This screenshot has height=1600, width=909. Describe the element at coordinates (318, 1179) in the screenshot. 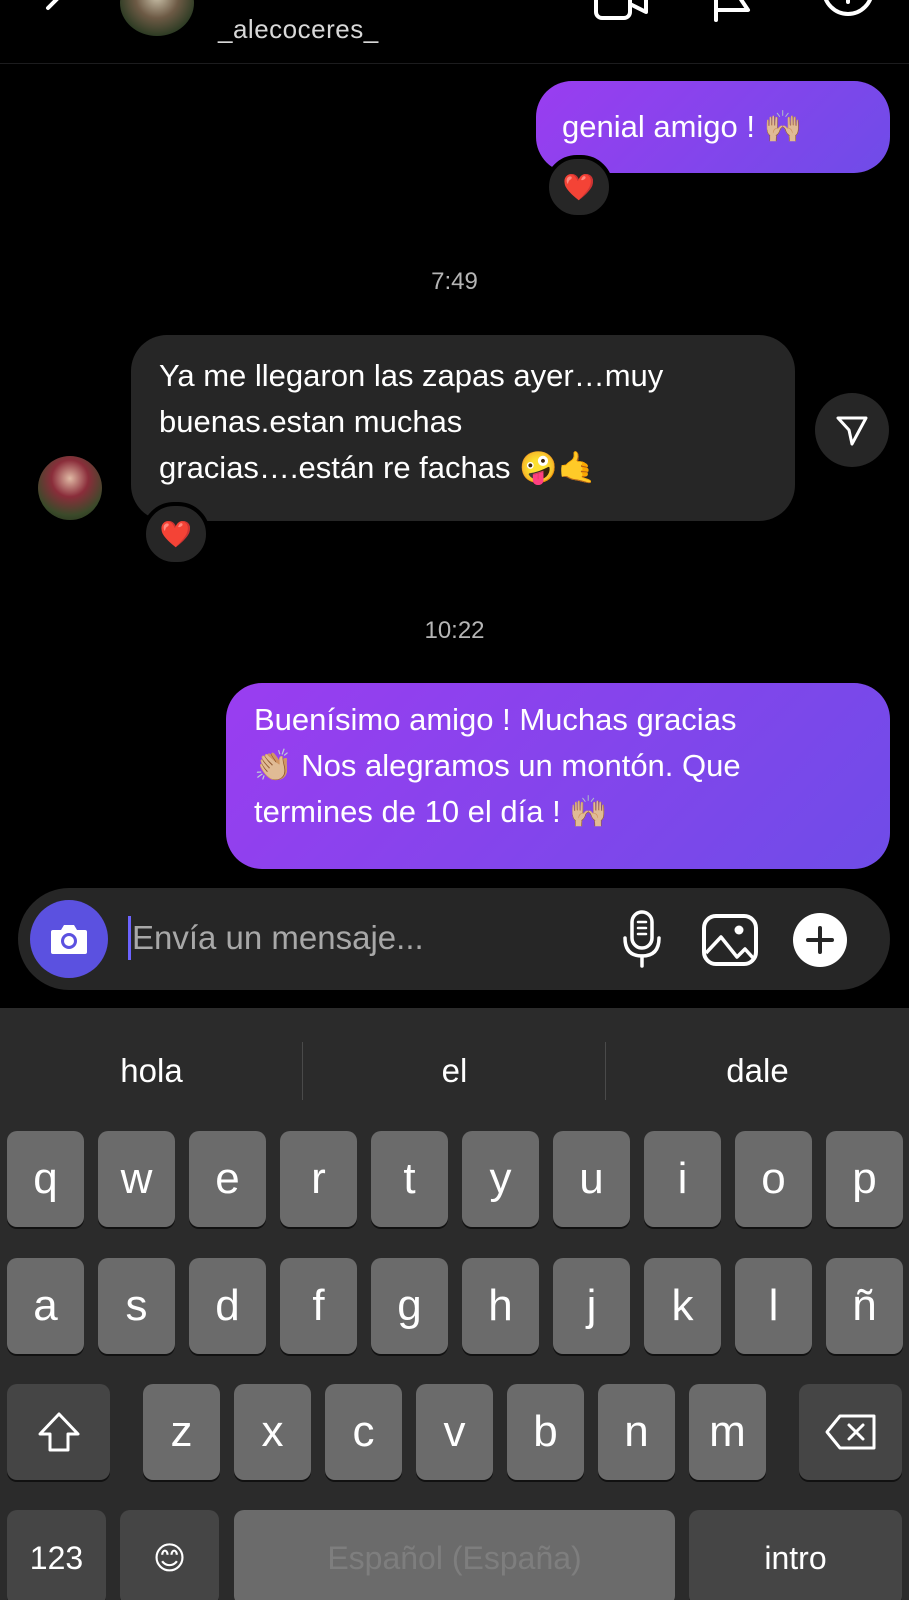

I see `key-r: r` at that location.